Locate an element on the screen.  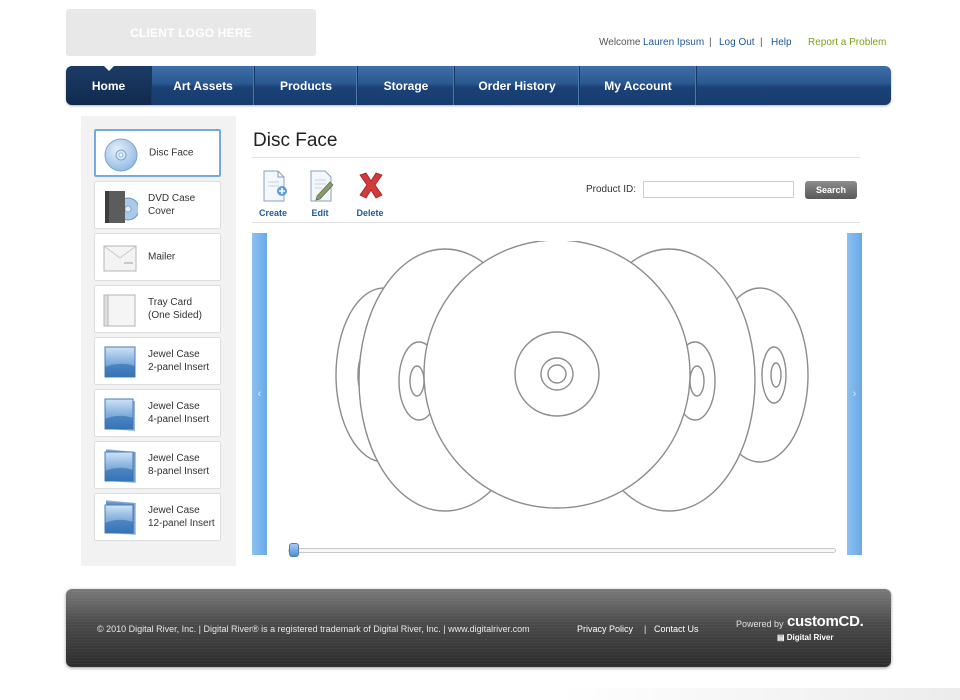
create-document-icon is located at coordinates (275, 186).